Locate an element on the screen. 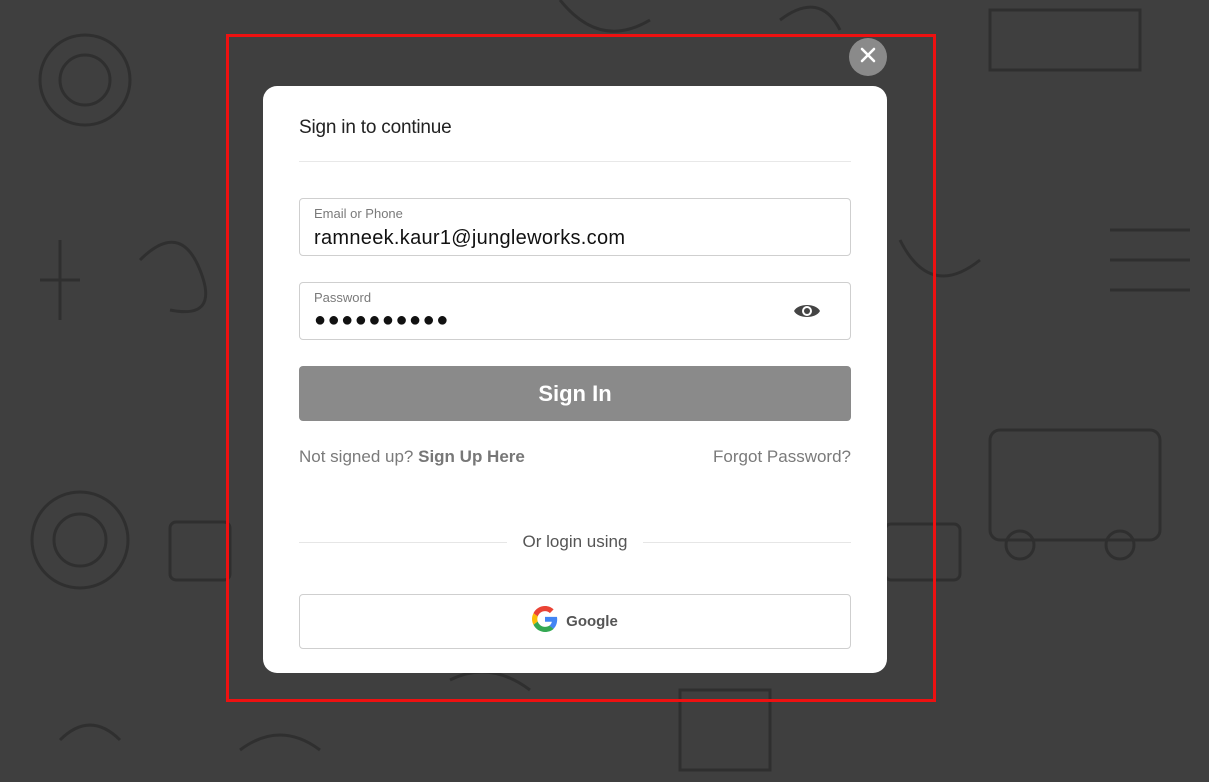 This screenshot has width=1209, height=782. or-line-right is located at coordinates (747, 542).